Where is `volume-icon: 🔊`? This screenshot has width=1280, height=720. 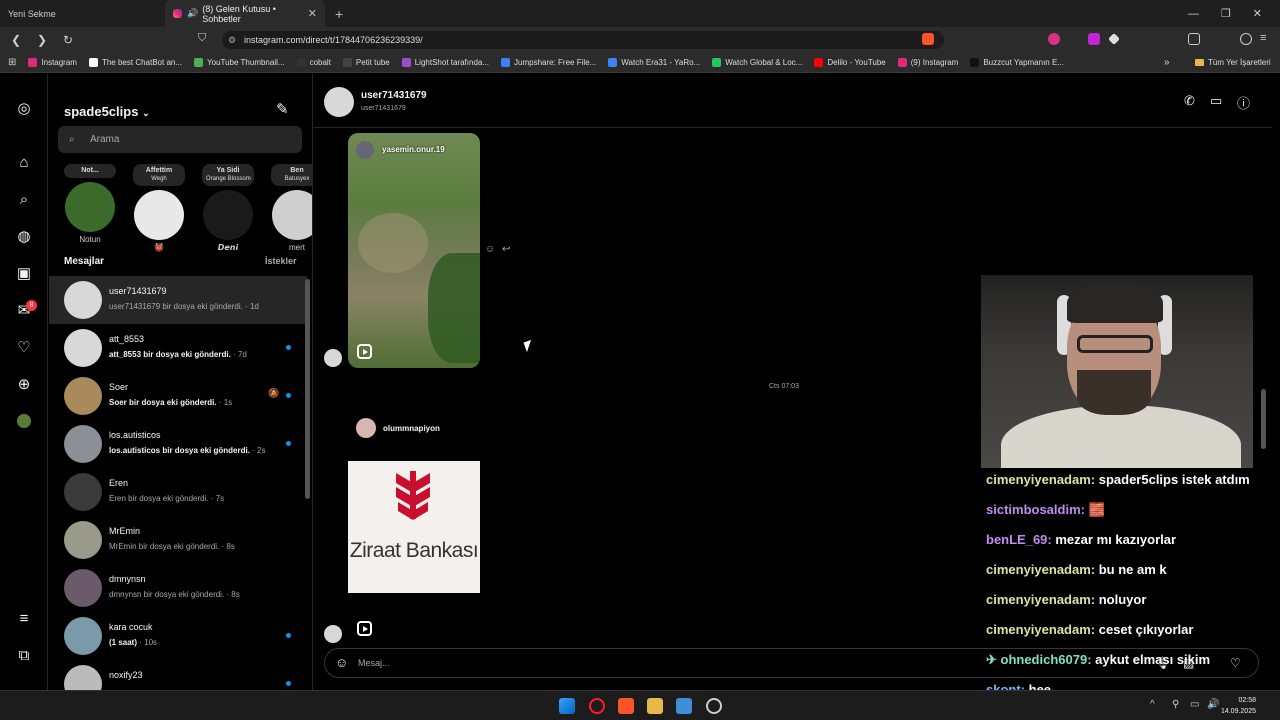
volume-icon: 🔊 is located at coordinates (1213, 704).